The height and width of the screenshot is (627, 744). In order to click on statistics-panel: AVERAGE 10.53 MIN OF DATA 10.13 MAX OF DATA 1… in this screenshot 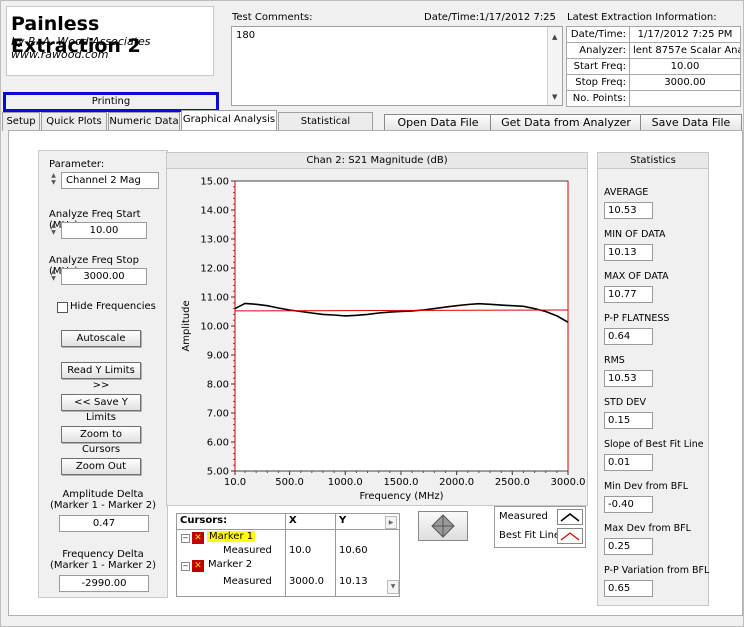, I will do `click(653, 387)`.